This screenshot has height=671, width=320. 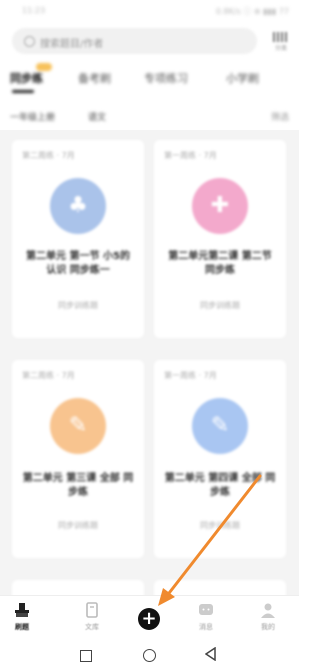 I want to click on person-icon: ♣, so click(x=78, y=205).